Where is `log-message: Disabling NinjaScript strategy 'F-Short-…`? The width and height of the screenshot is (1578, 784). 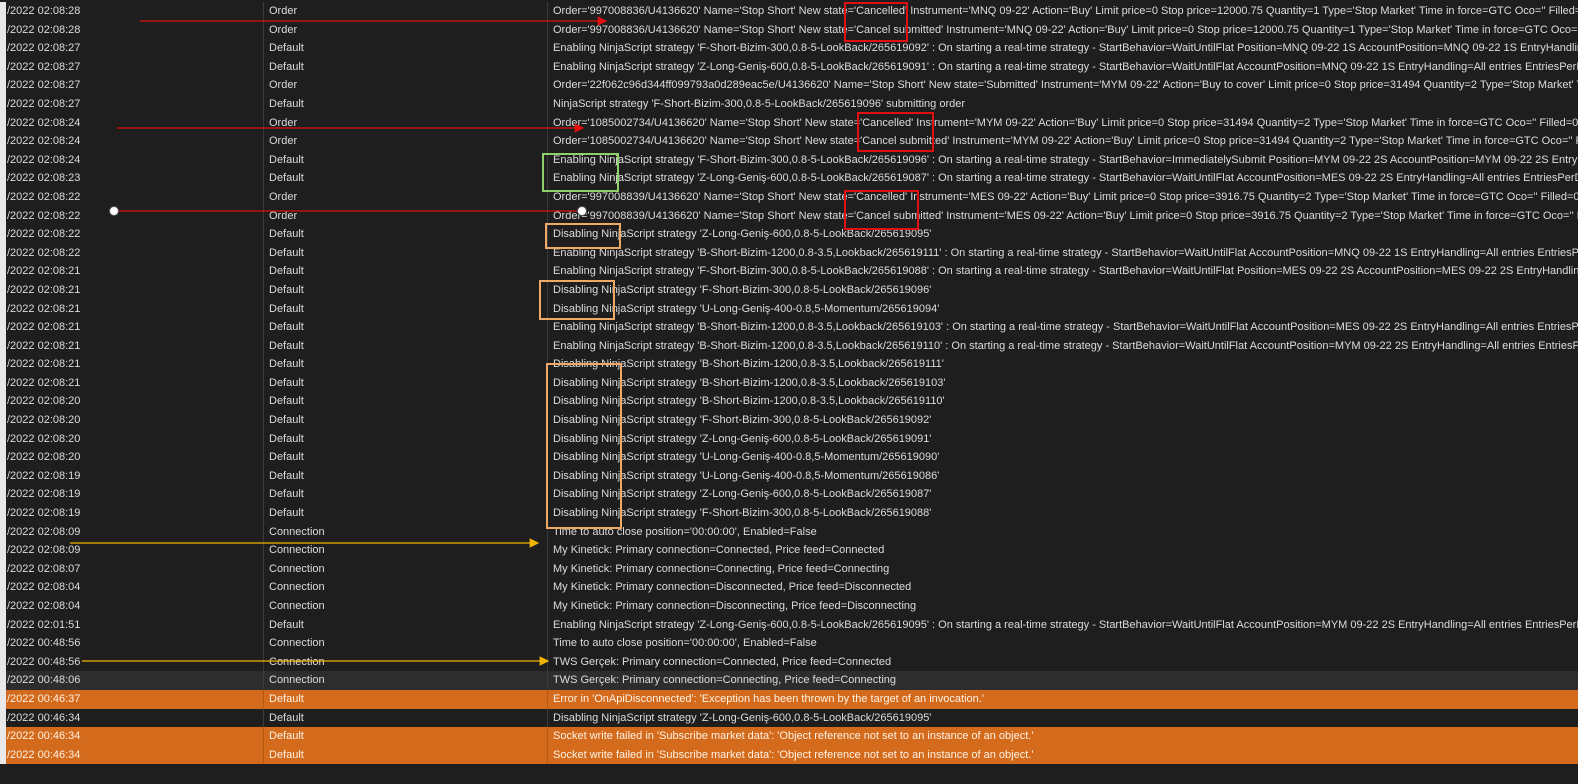
log-message: Disabling NinjaScript strategy 'F-Short-… is located at coordinates (742, 289).